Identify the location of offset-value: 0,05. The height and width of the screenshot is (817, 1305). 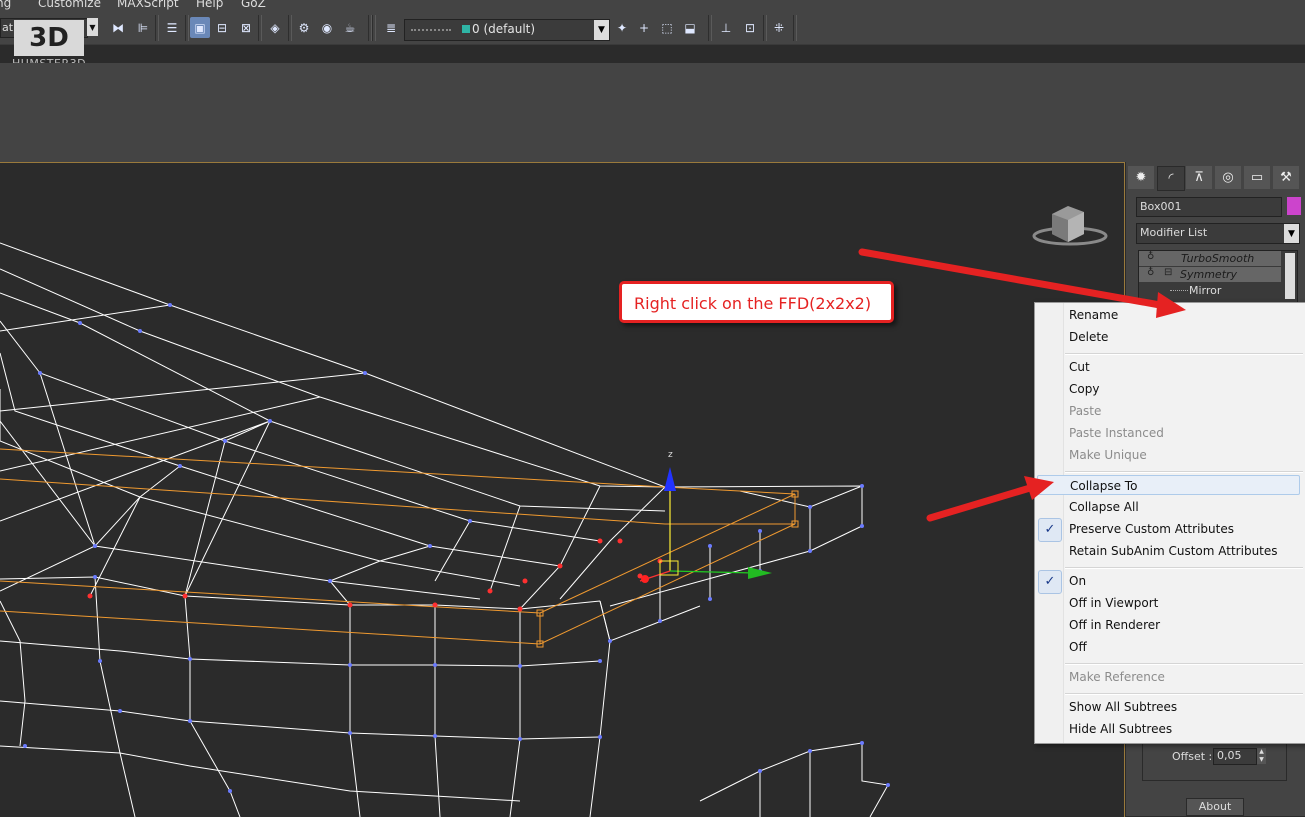
(1229, 755).